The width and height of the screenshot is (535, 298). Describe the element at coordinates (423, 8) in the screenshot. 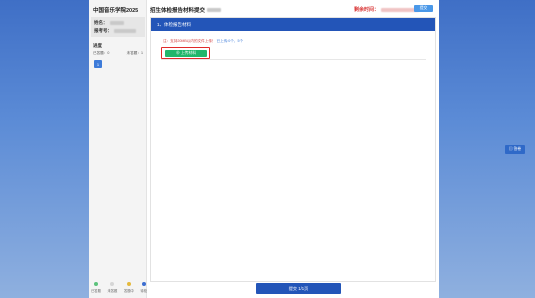

I see `top-submit-button: 提交` at that location.